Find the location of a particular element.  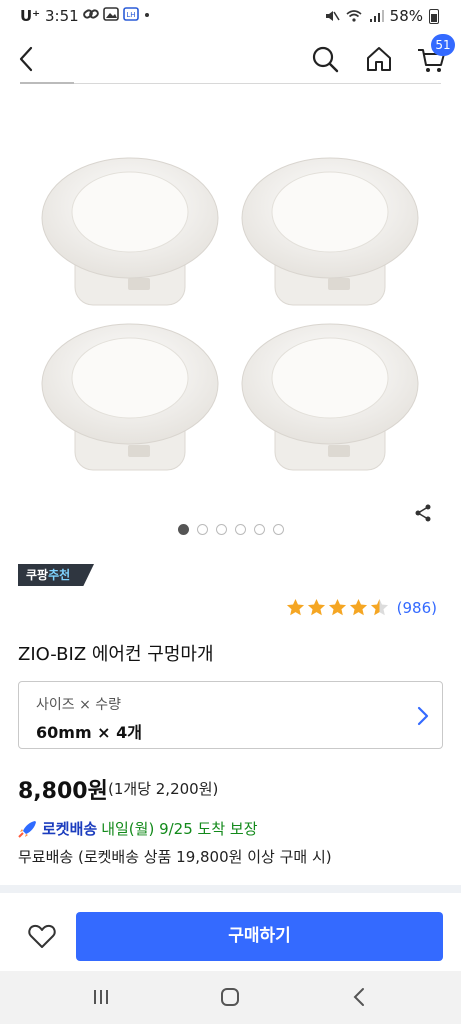

dot-icon is located at coordinates (147, 15).